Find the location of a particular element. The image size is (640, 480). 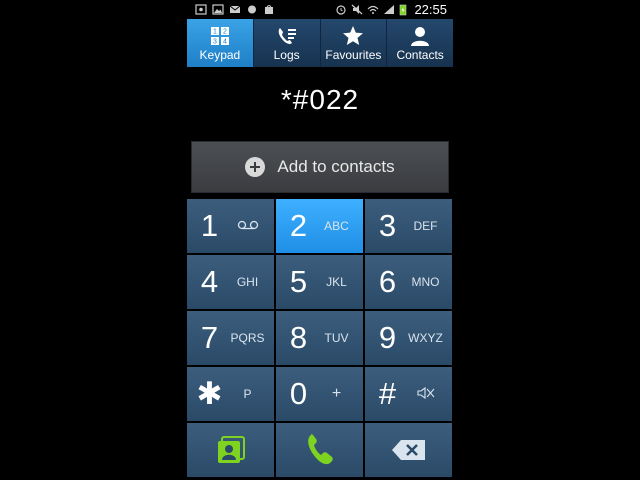

silent-mode-icon is located at coordinates (426, 394).